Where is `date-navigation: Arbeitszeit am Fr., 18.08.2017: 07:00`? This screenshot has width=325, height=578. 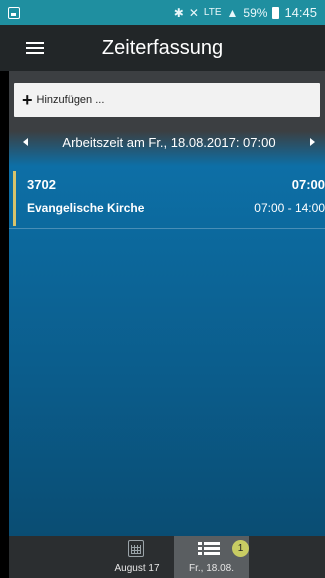
date-navigation: Arbeitszeit am Fr., 18.08.2017: 07:00 is located at coordinates (167, 142).